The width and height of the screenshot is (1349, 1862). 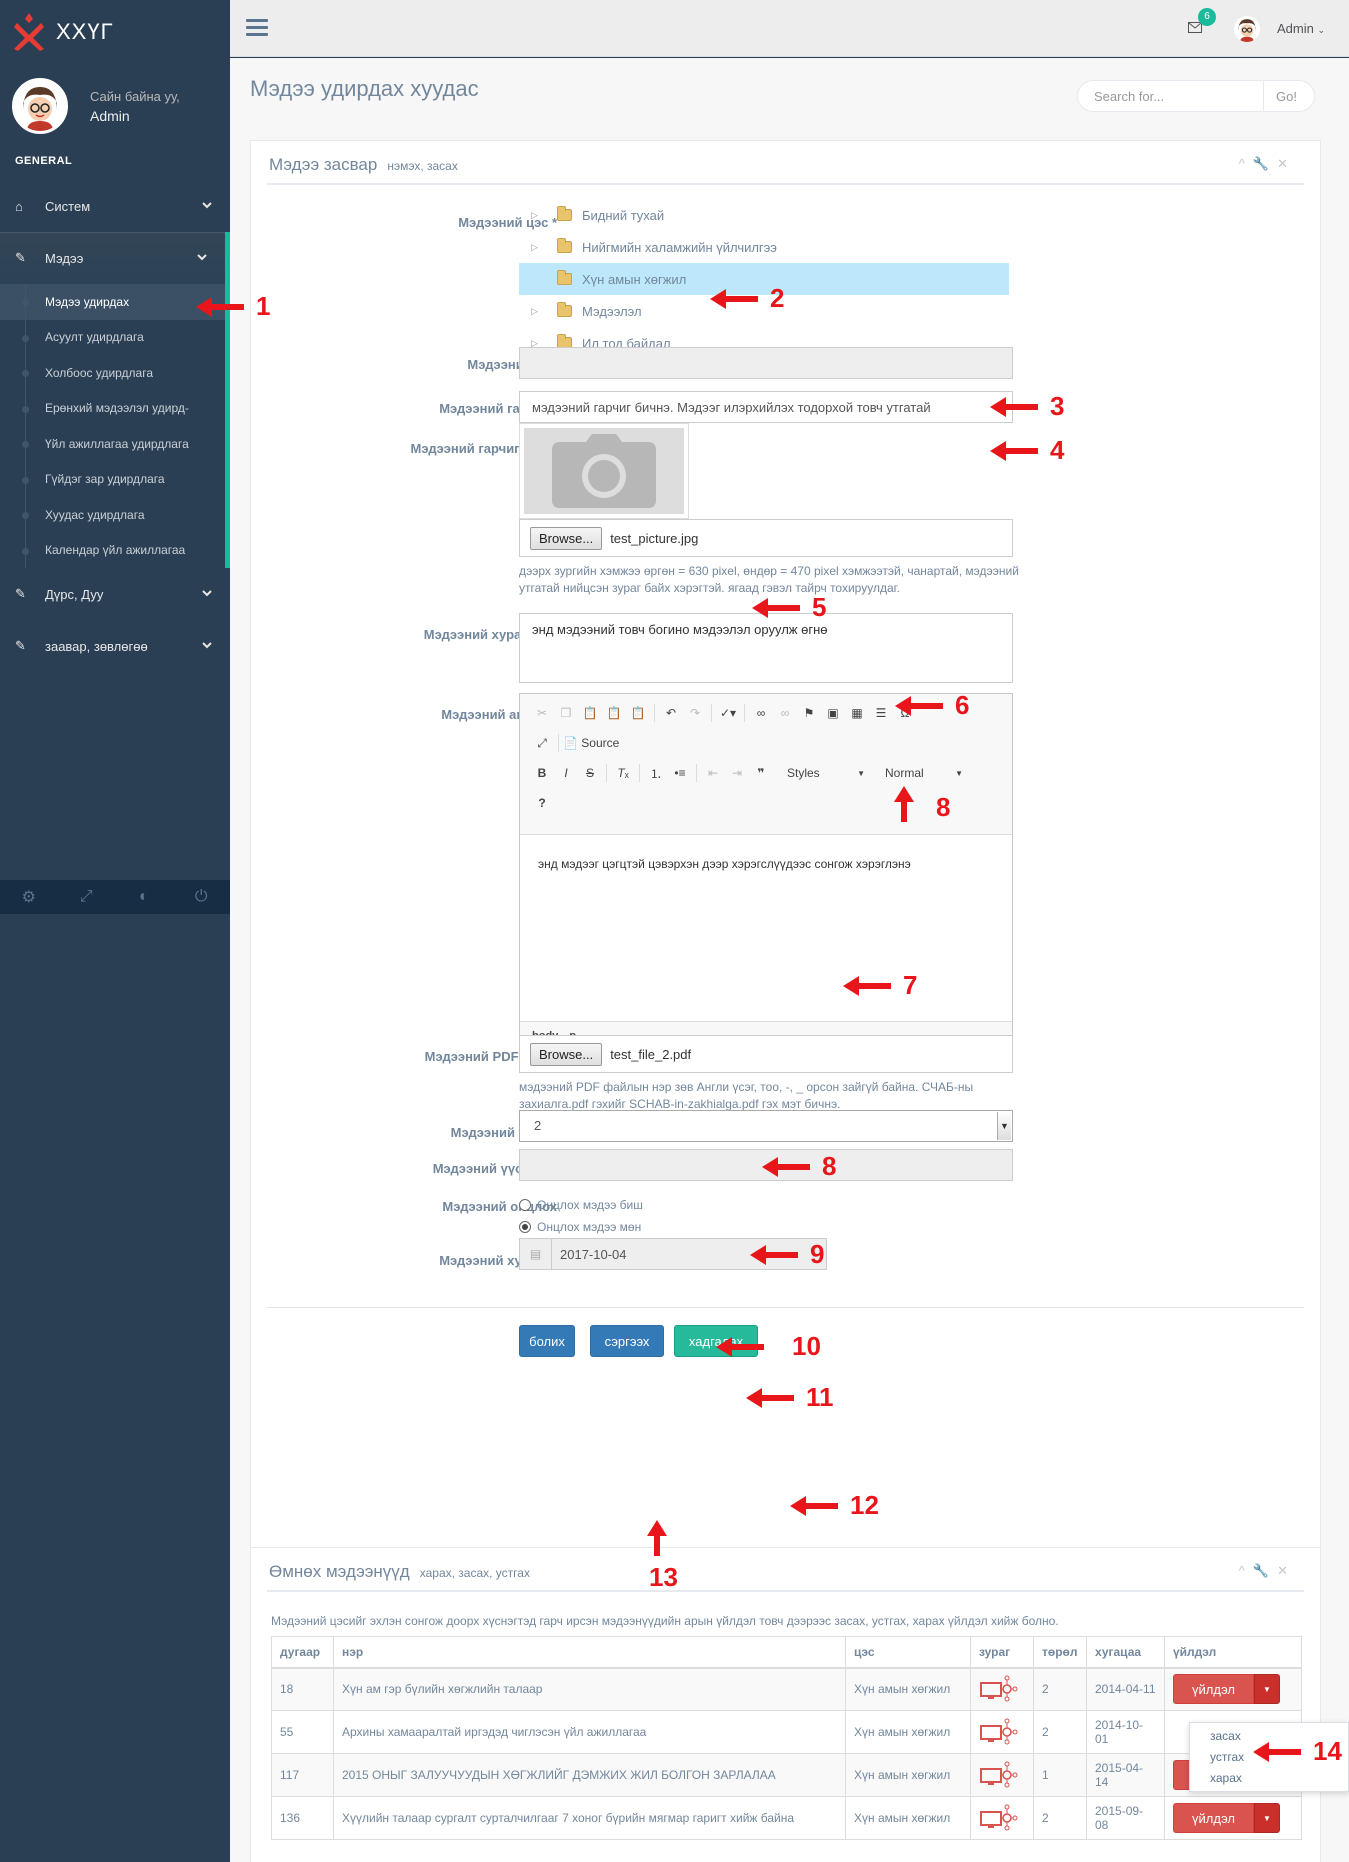 I want to click on chevron-down-icon: ⌄, so click(x=1321, y=30).